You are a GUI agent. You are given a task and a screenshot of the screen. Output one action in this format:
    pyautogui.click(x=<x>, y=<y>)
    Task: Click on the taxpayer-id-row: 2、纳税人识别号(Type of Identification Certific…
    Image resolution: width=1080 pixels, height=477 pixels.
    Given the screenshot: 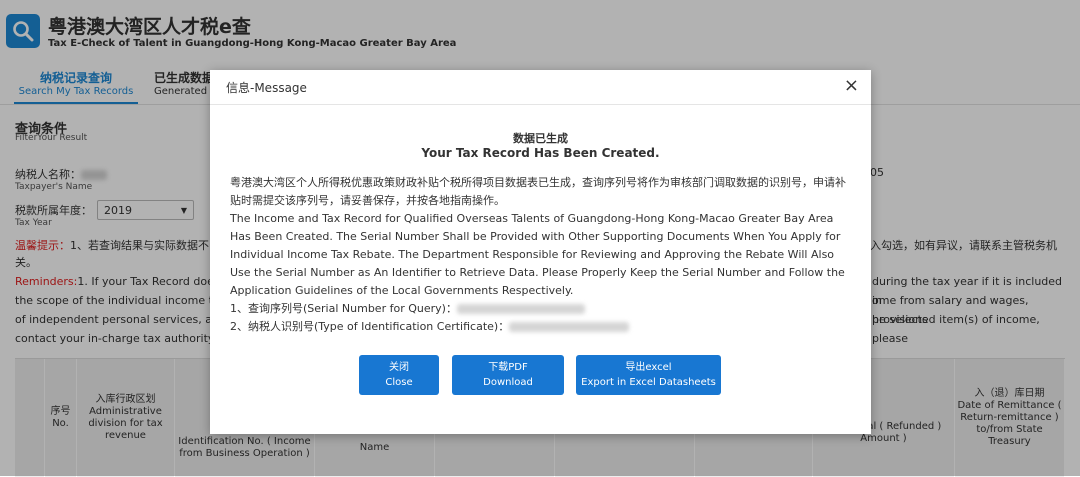 What is the action you would take?
    pyautogui.click(x=542, y=327)
    